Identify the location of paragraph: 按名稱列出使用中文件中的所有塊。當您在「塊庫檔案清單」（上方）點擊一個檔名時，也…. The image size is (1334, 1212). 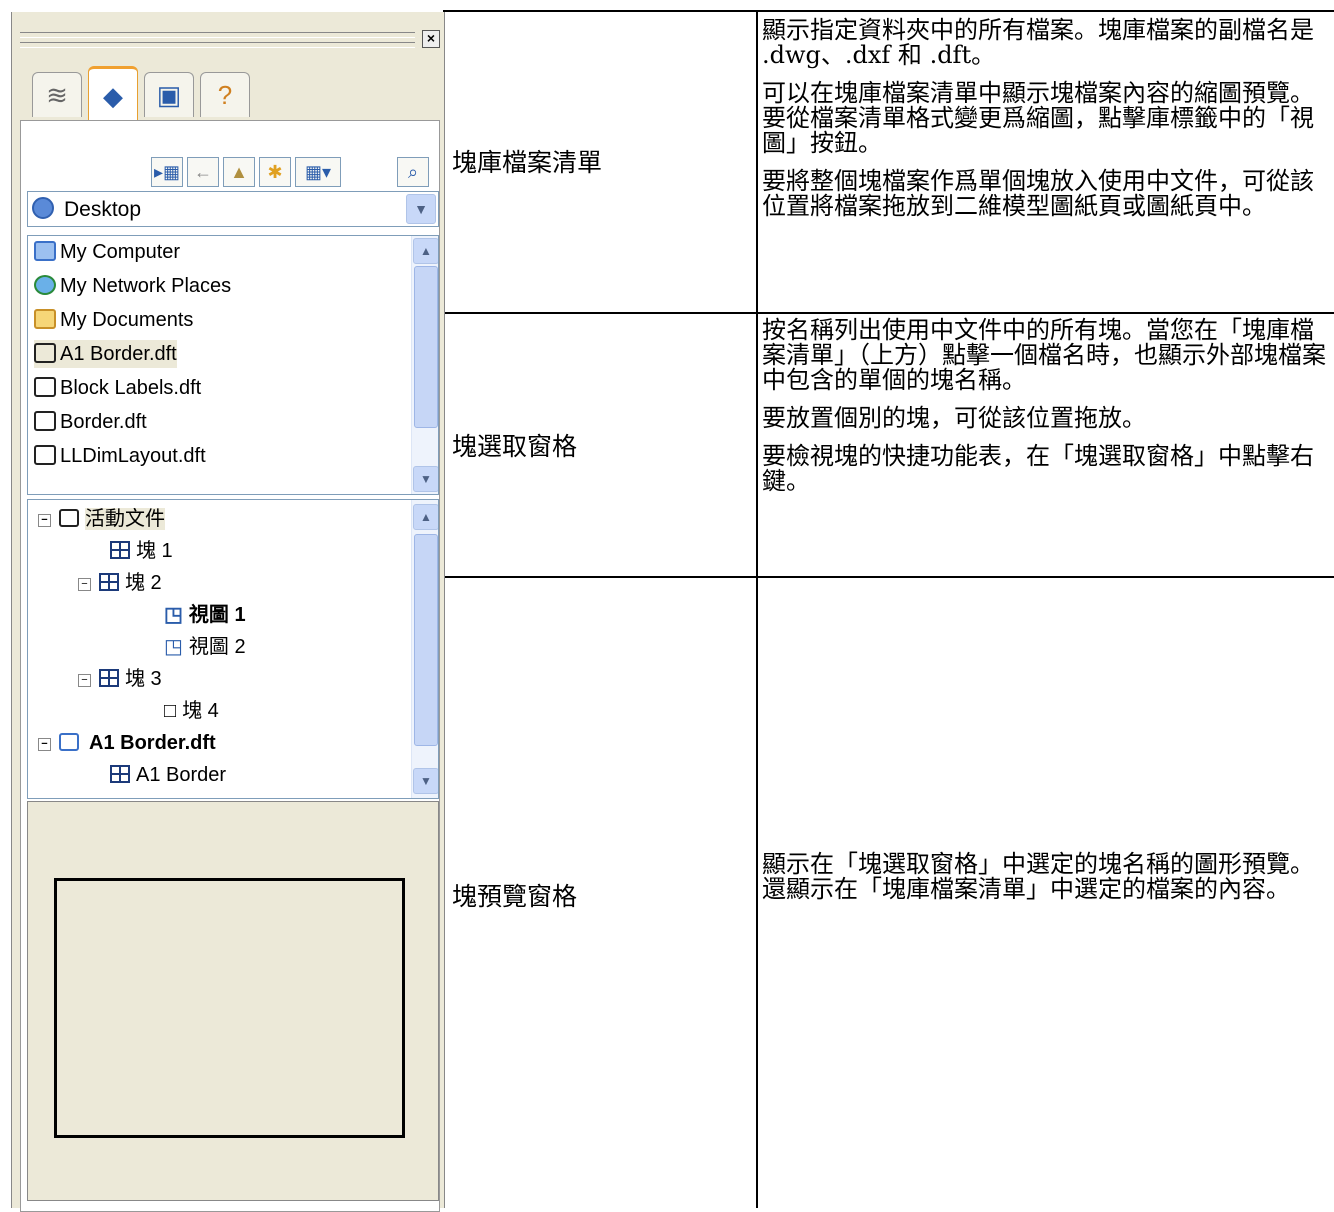
(1044, 355).